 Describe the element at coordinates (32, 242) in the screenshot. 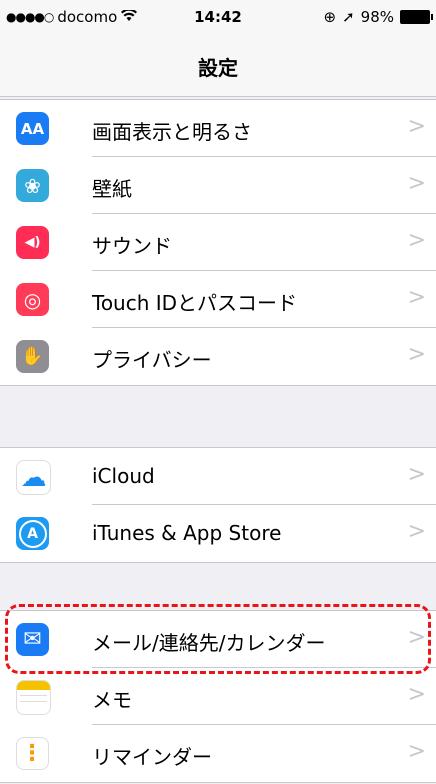

I see `sound-icon: ◀)` at that location.